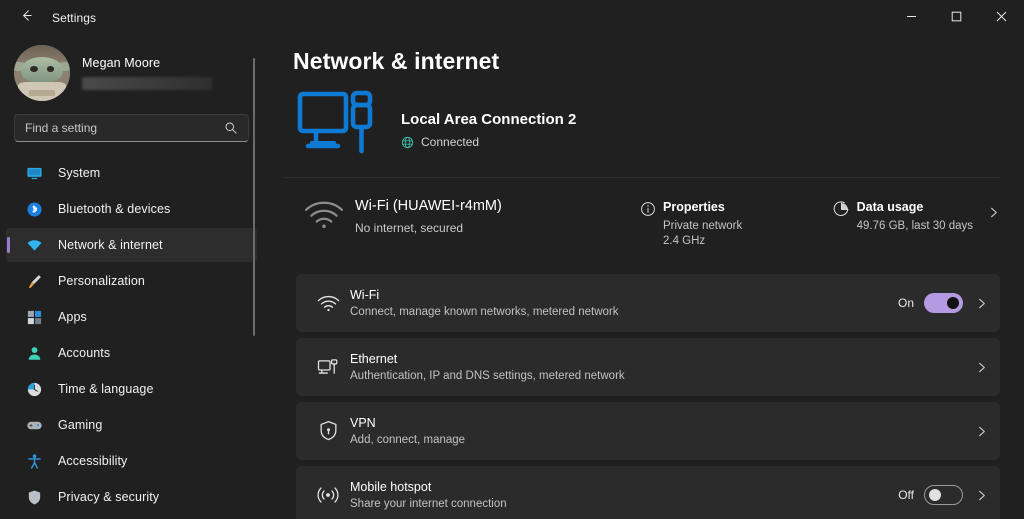 Image resolution: width=1024 pixels, height=519 pixels. Describe the element at coordinates (915, 217) in the screenshot. I see `data-usage-text: Data usage 49.76 GB, last 30 days` at that location.